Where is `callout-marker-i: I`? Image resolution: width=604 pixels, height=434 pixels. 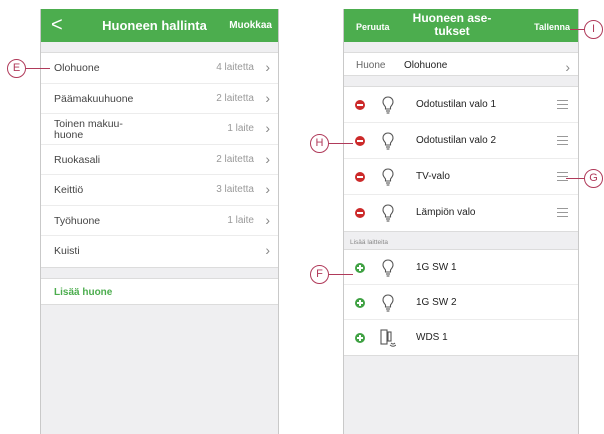
callout-marker-i: I is located at coordinates (593, 29).